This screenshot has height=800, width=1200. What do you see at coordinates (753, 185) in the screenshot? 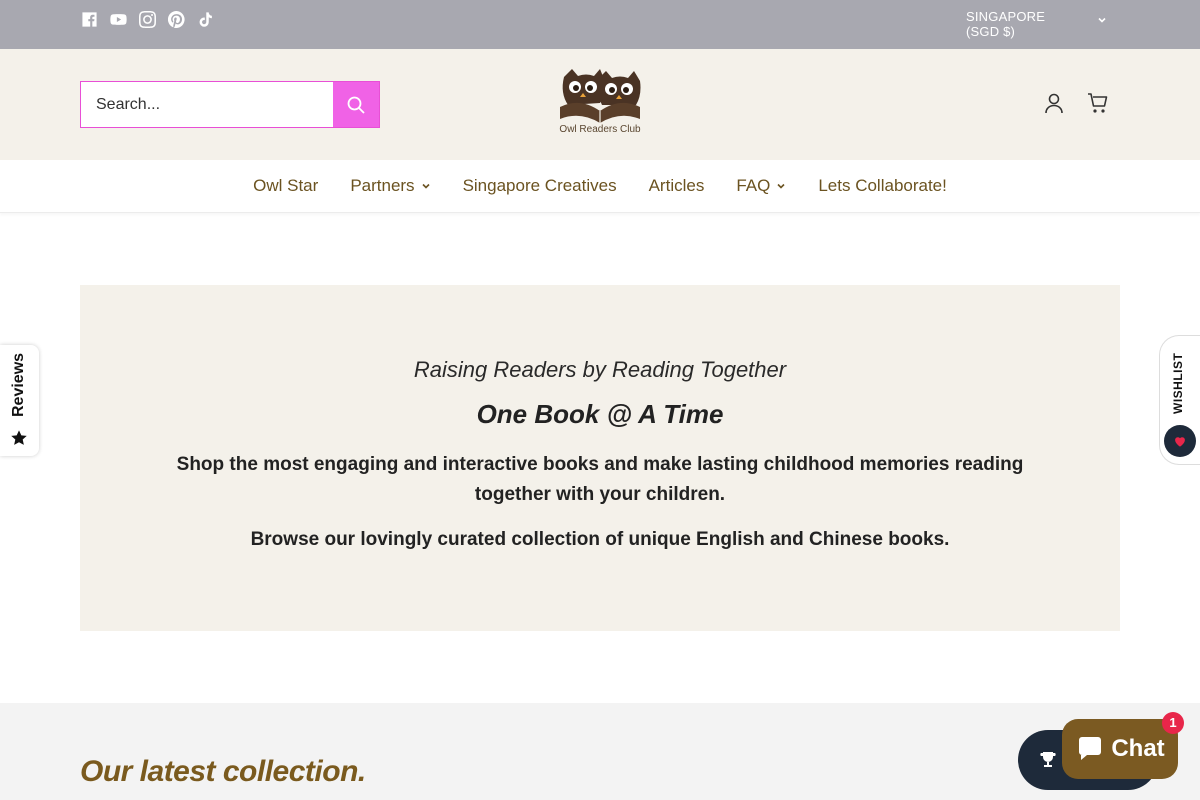
I see `nav-item-label: FAQ` at bounding box center [753, 185].